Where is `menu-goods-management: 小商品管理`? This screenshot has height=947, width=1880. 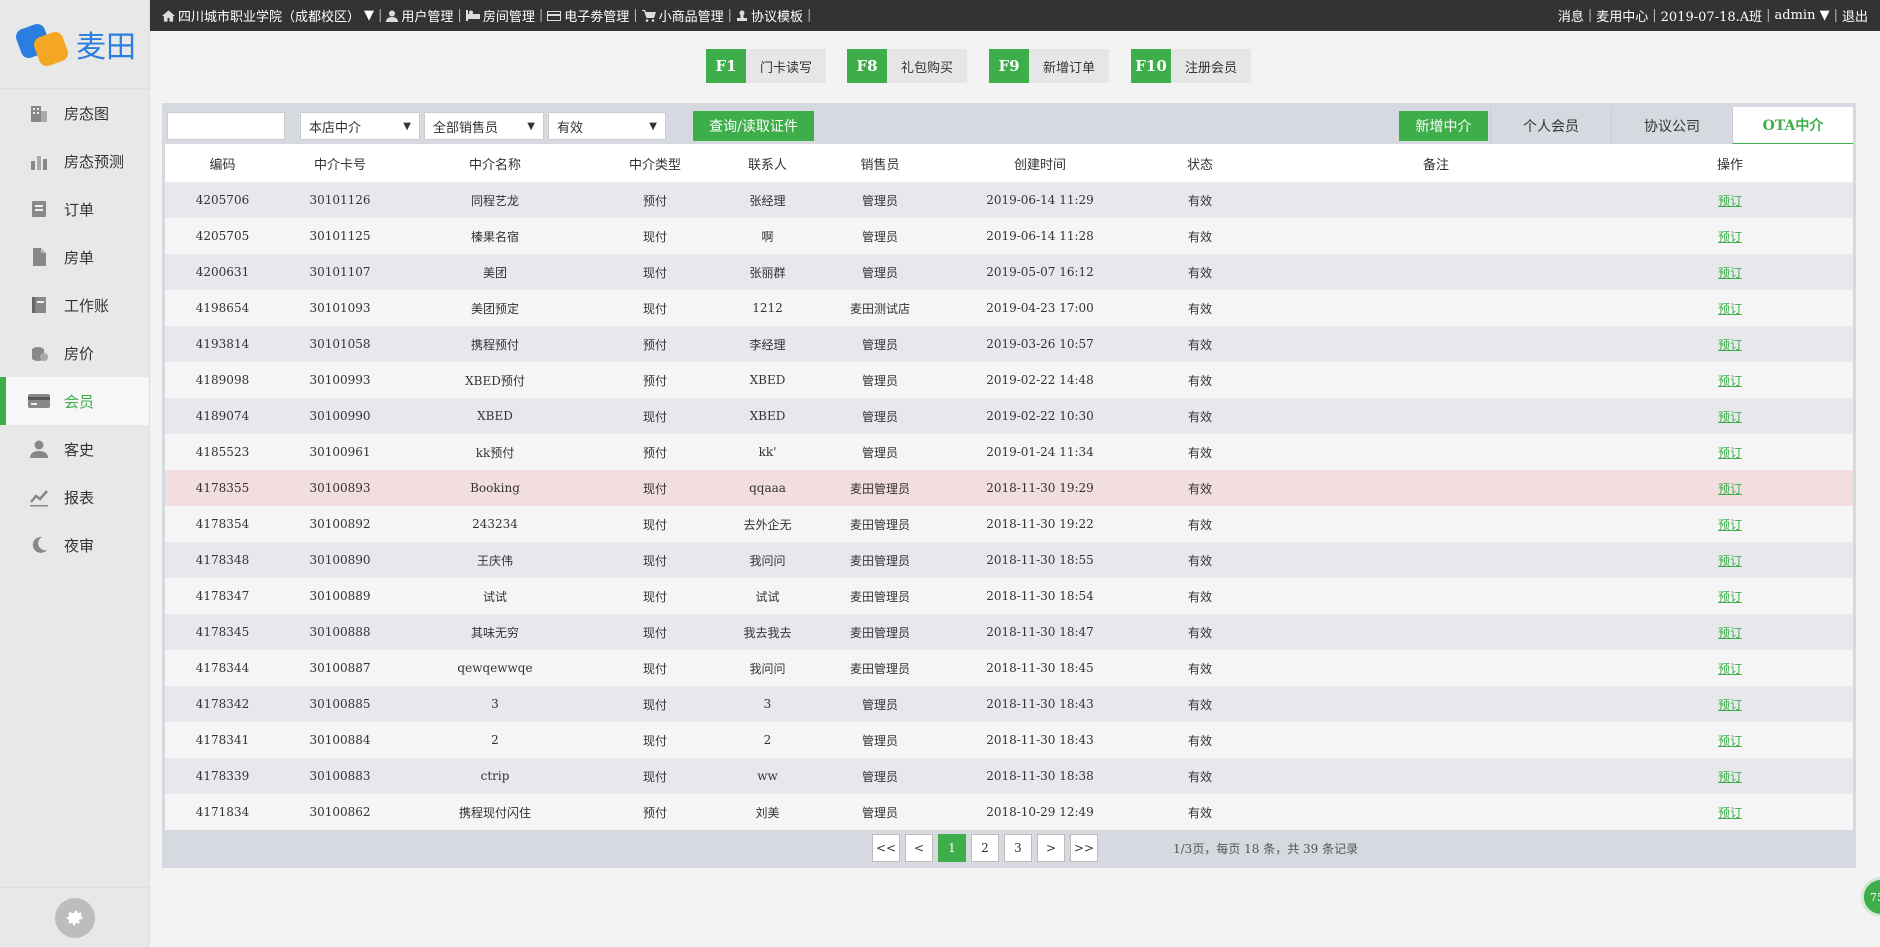
menu-goods-management: 小商品管理 is located at coordinates (682, 15).